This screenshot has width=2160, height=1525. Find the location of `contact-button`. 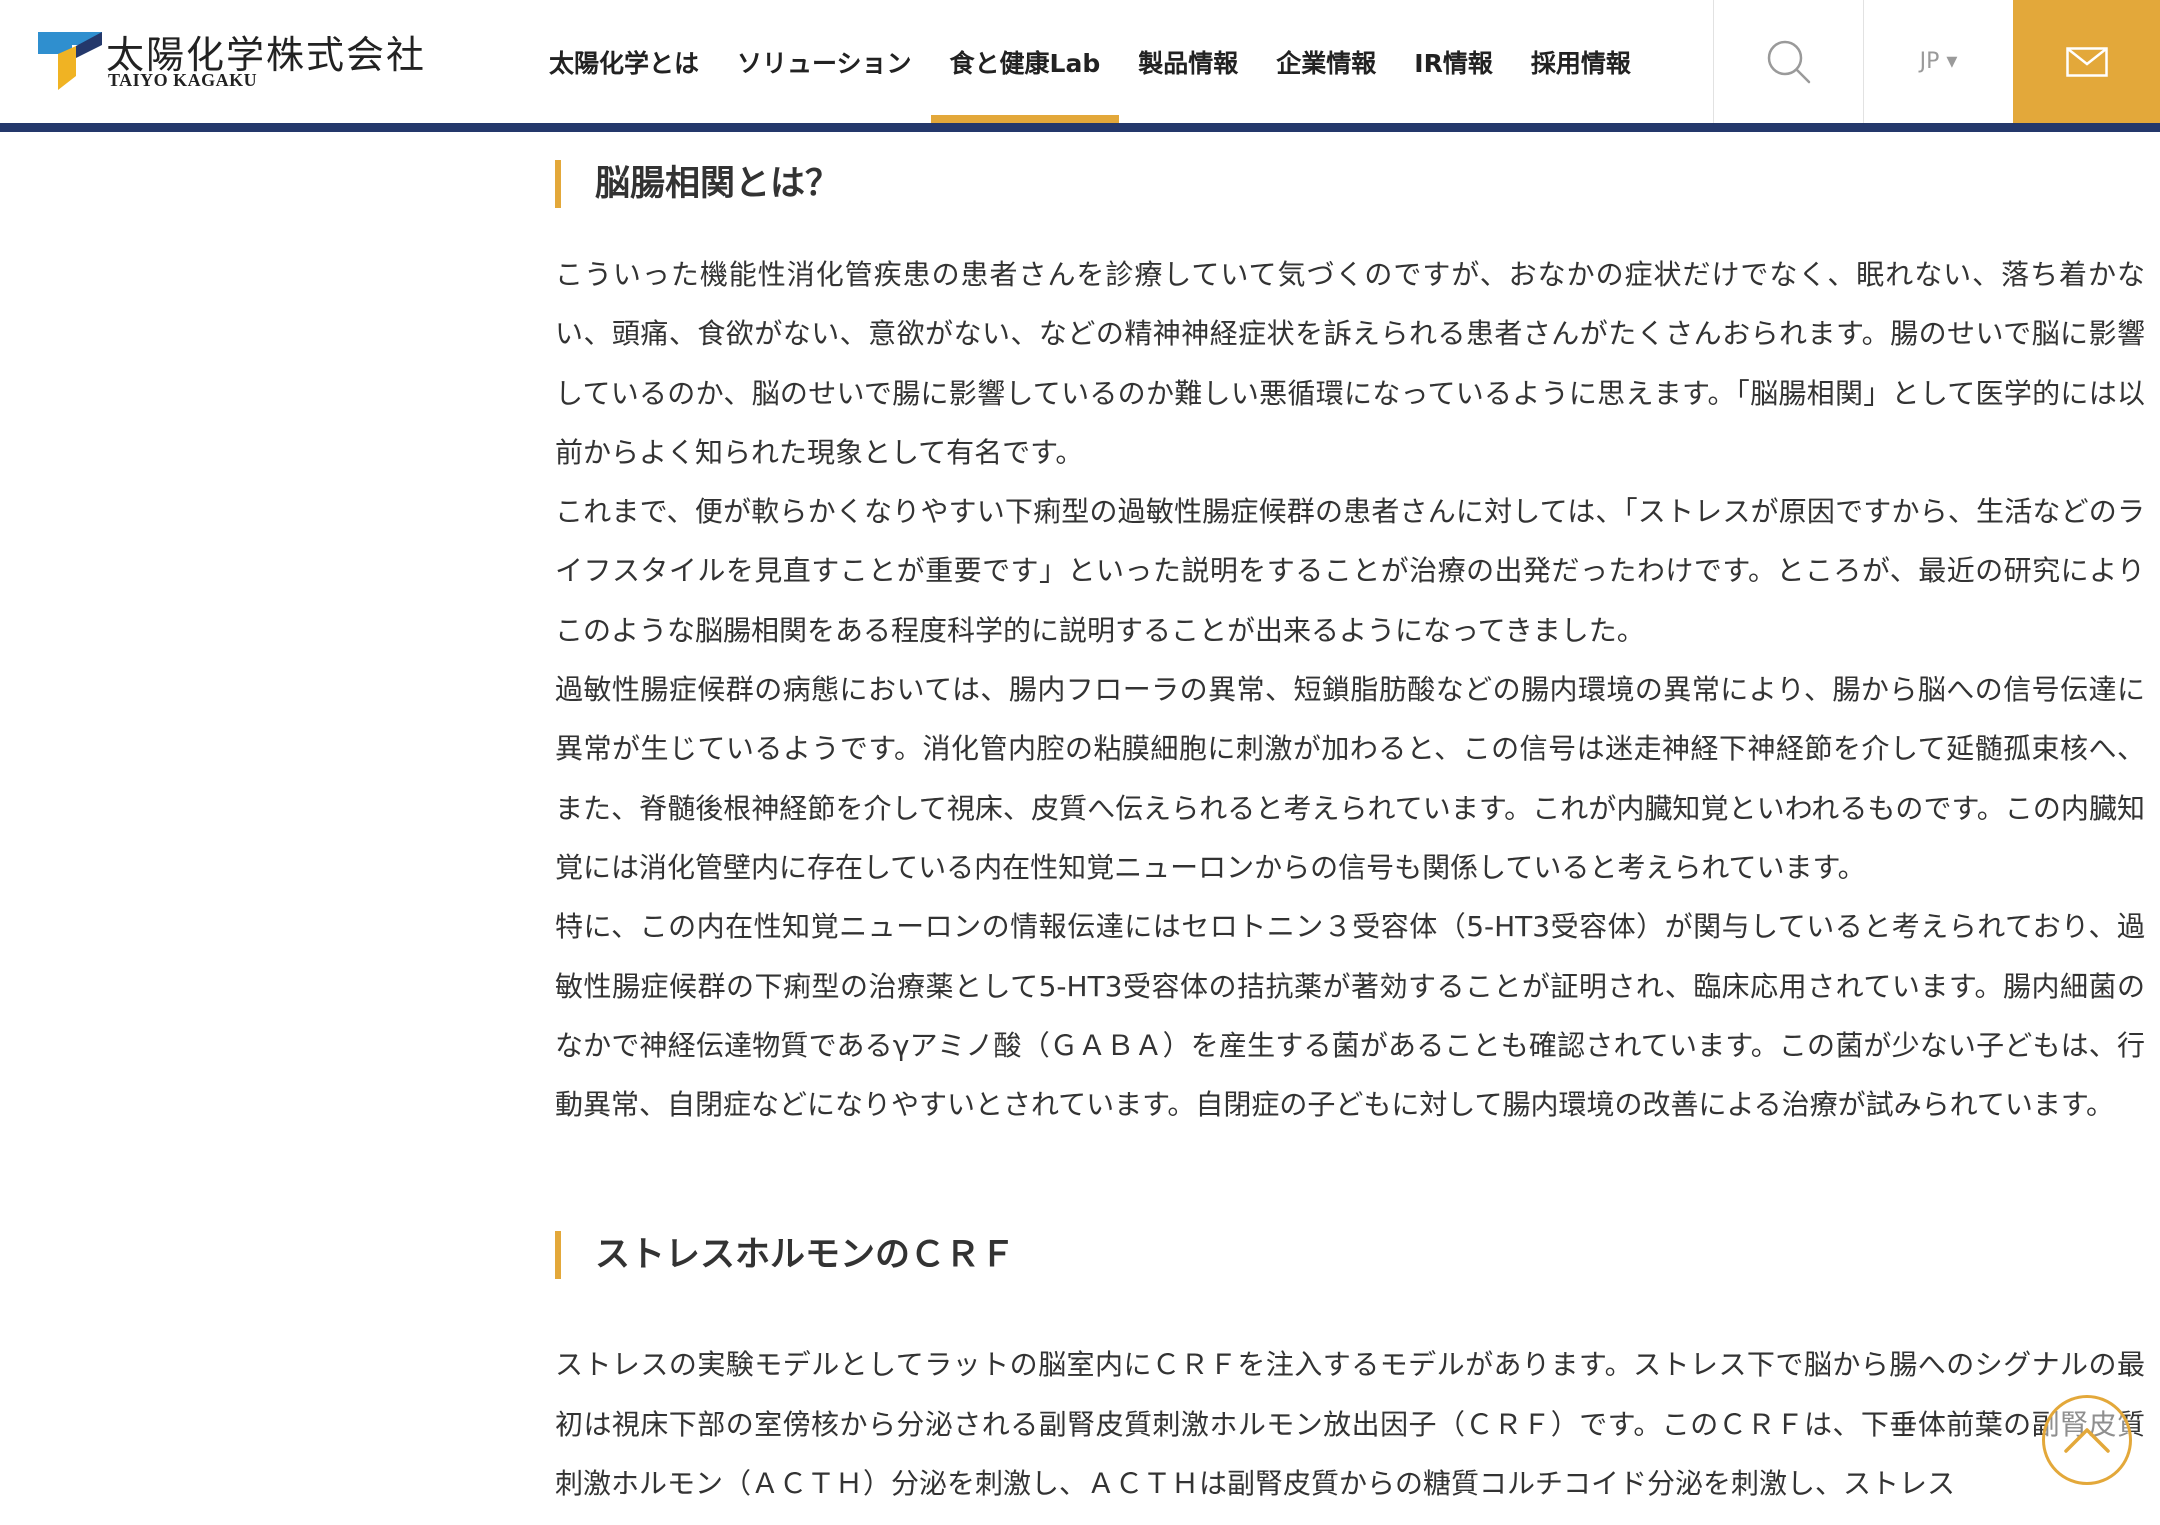

contact-button is located at coordinates (2086, 61).